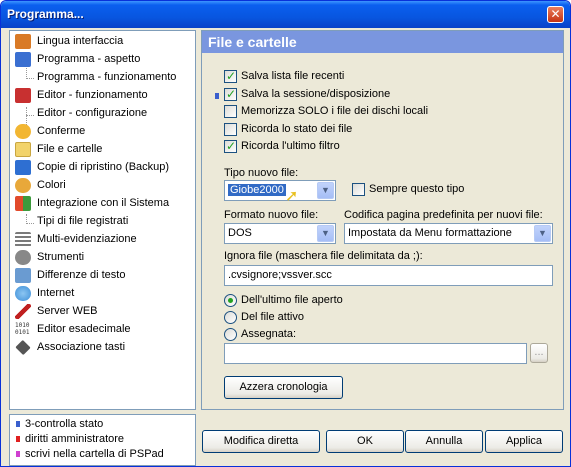 The image size is (571, 467). Describe the element at coordinates (285, 14) in the screenshot. I see `title-bar: Programma... ✕` at that location.